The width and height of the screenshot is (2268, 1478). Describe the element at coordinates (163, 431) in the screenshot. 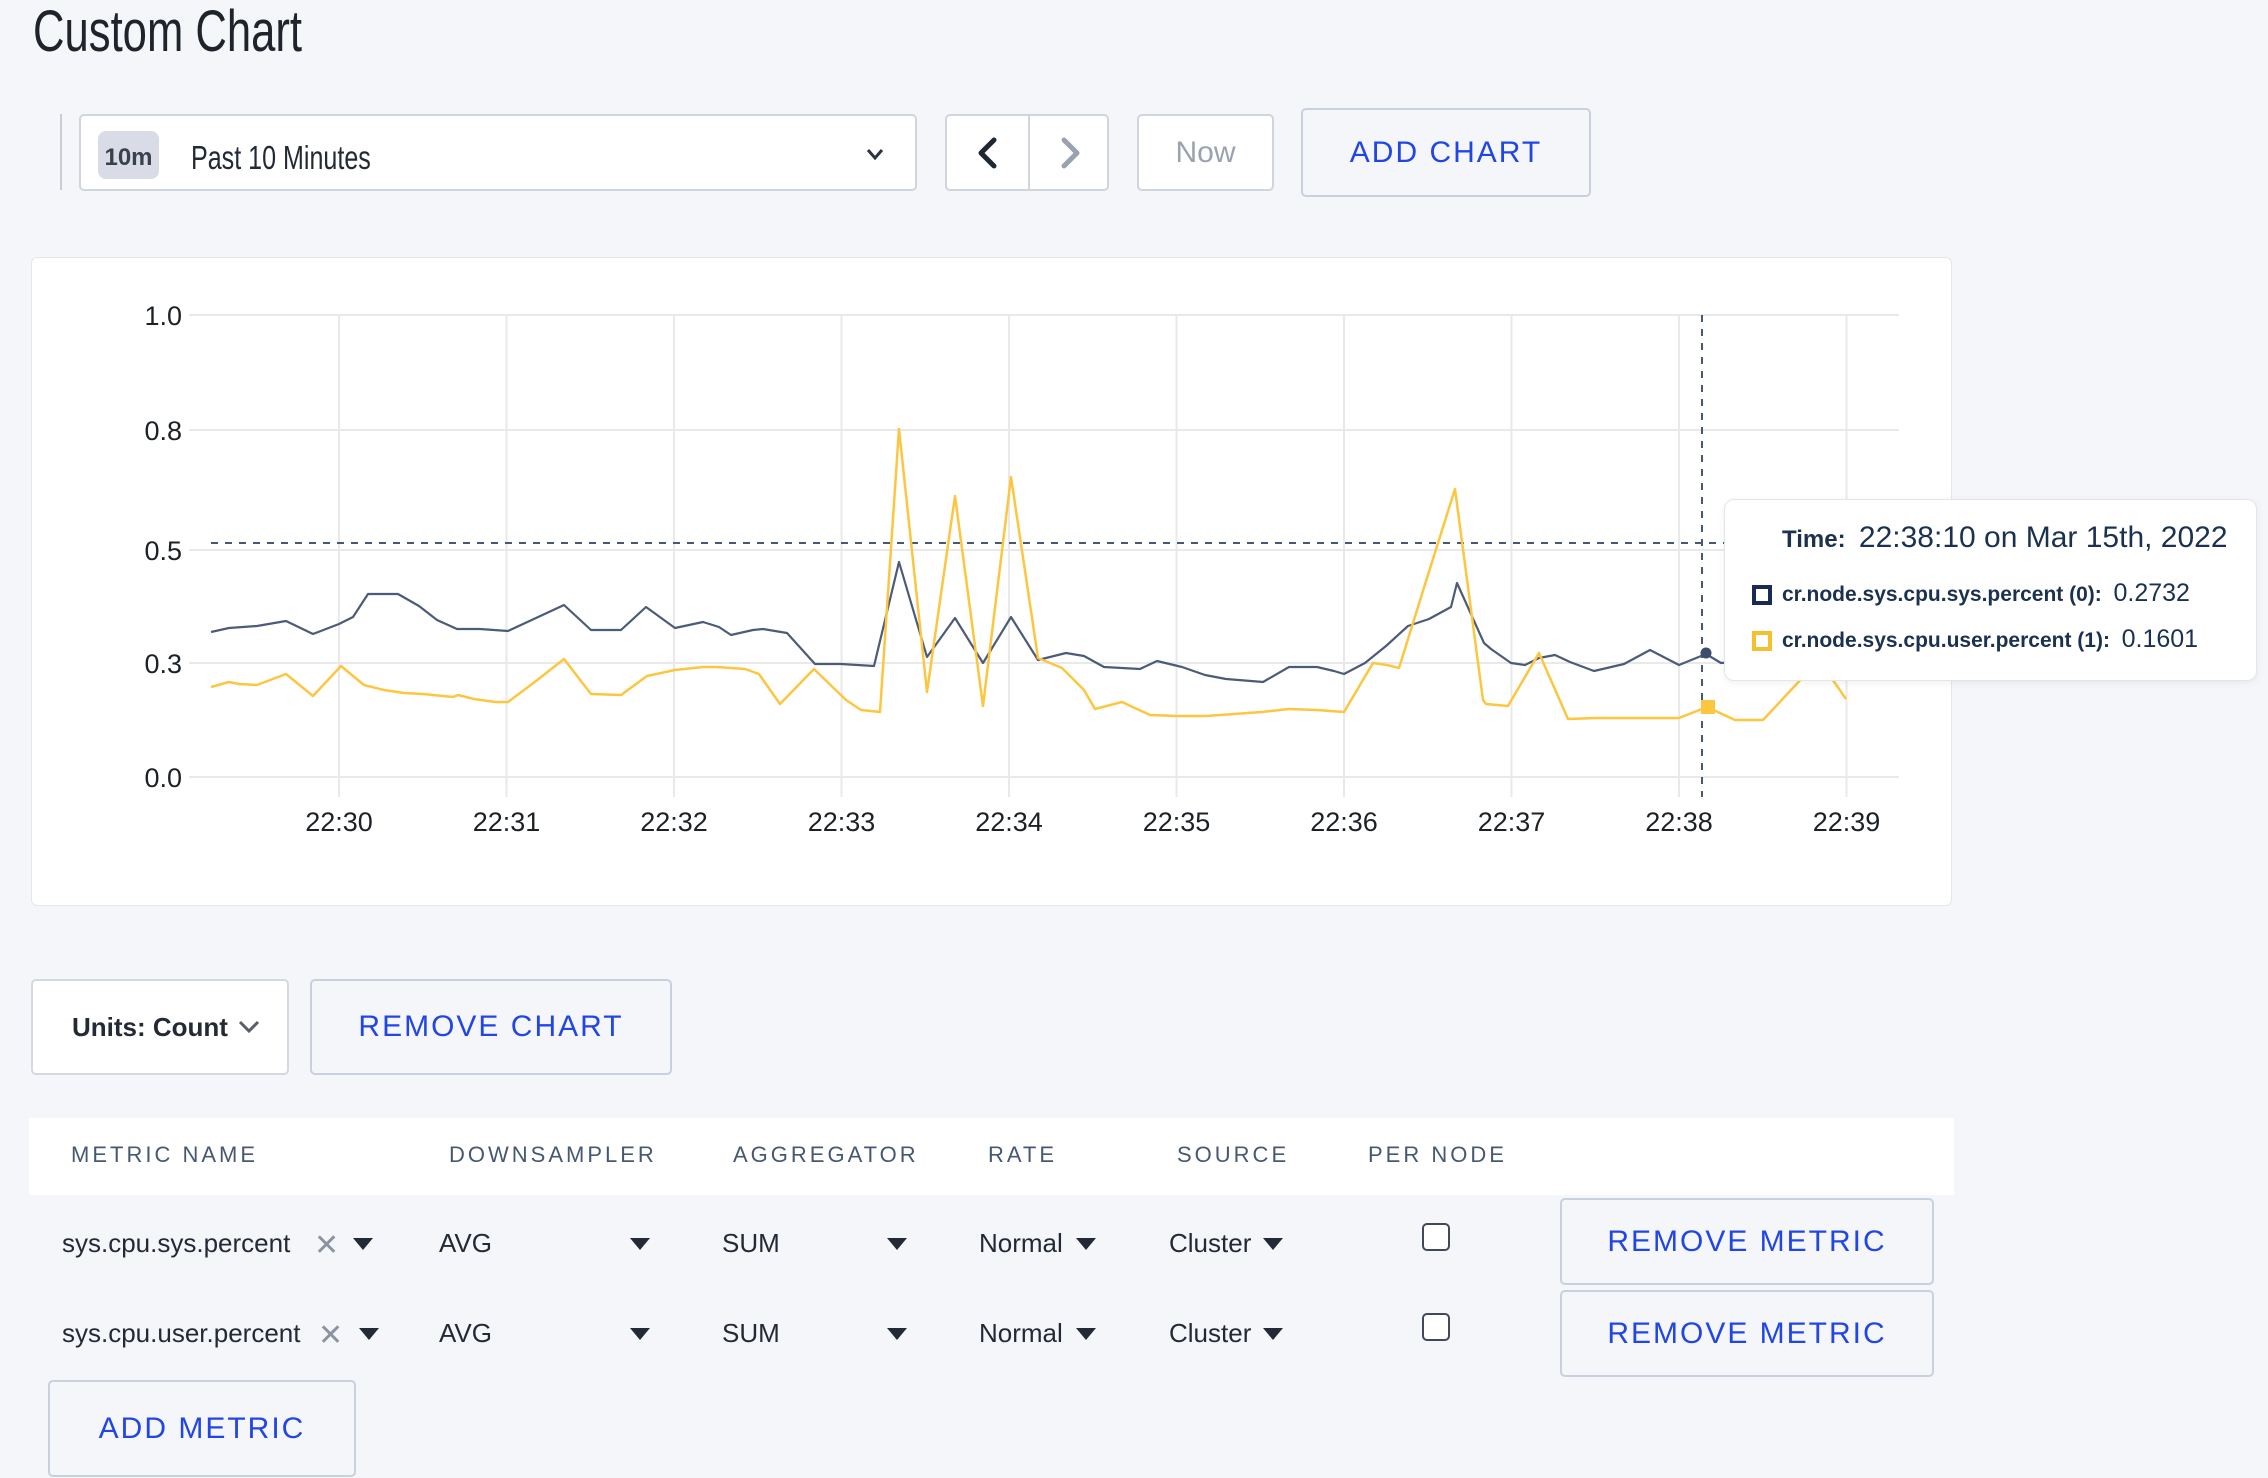

I see `svg-text: 0.8` at that location.